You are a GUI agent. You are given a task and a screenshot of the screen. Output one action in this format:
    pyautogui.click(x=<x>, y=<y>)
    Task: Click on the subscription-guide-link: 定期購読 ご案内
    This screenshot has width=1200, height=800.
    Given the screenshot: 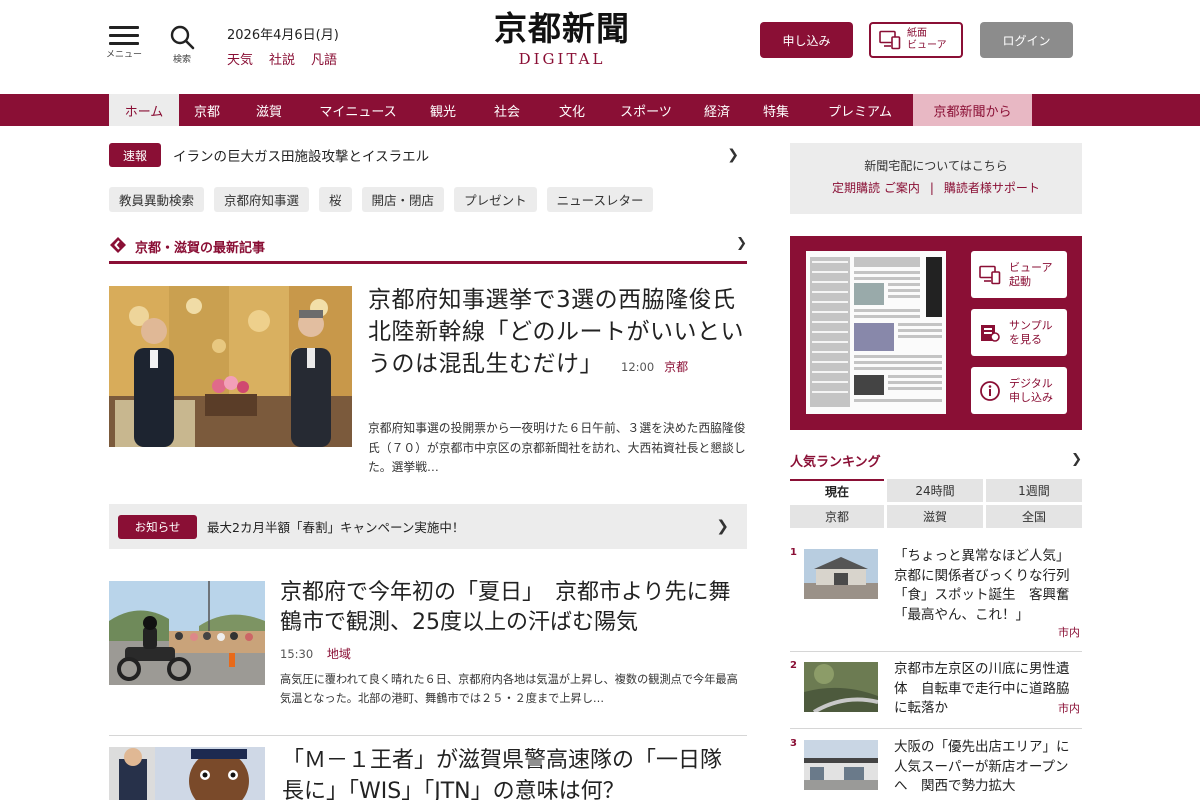 What is the action you would take?
    pyautogui.click(x=876, y=188)
    